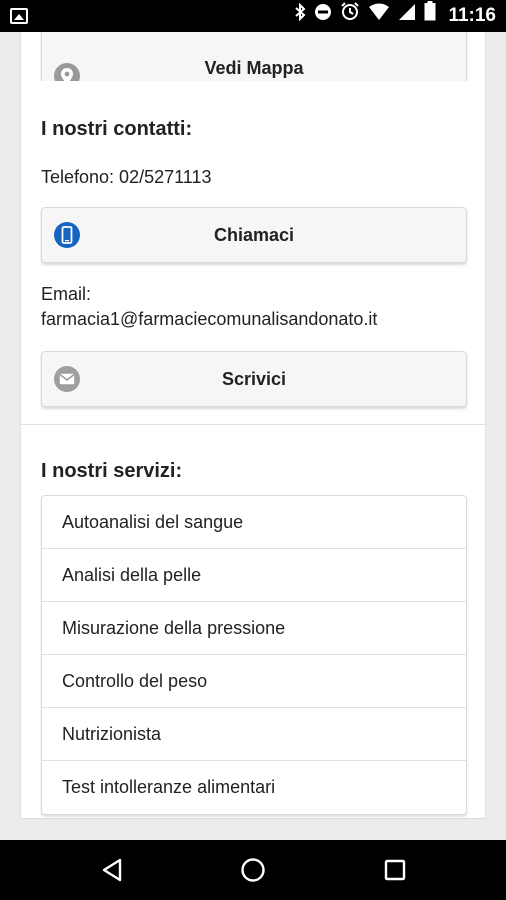 The width and height of the screenshot is (506, 900). What do you see at coordinates (254, 522) in the screenshot?
I see `service-item-autoanalisi: Autoanalisi del sangue` at bounding box center [254, 522].